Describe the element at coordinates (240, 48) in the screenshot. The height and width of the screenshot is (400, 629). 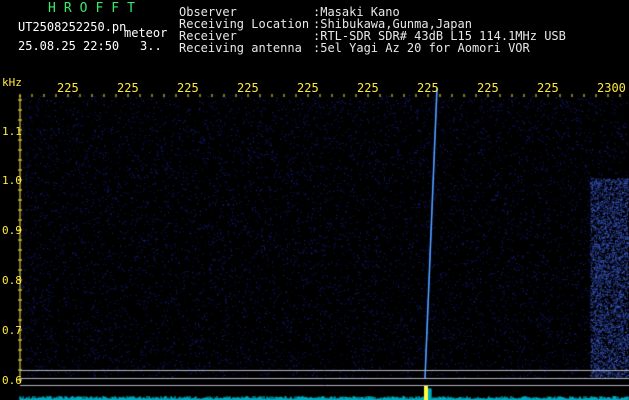
I see `antenna-label: Receiving antenna` at that location.